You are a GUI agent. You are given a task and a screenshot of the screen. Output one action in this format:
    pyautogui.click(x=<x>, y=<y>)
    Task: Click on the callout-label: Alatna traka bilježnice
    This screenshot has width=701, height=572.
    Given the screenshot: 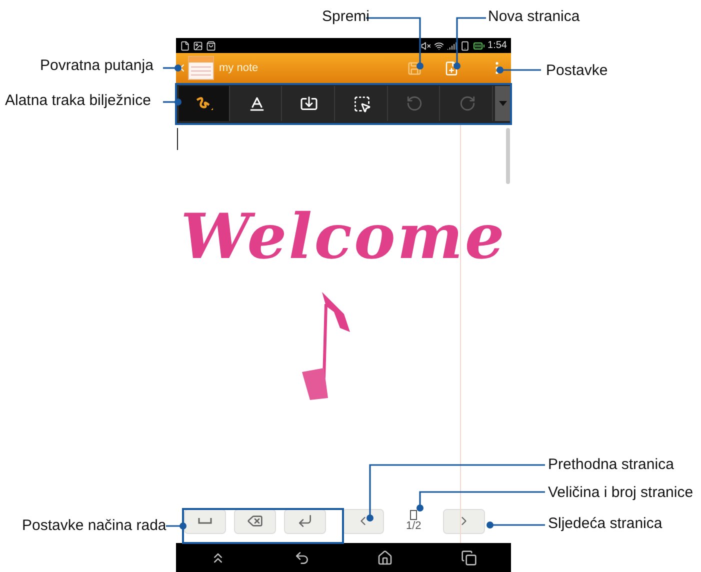 What is the action you would take?
    pyautogui.click(x=78, y=100)
    